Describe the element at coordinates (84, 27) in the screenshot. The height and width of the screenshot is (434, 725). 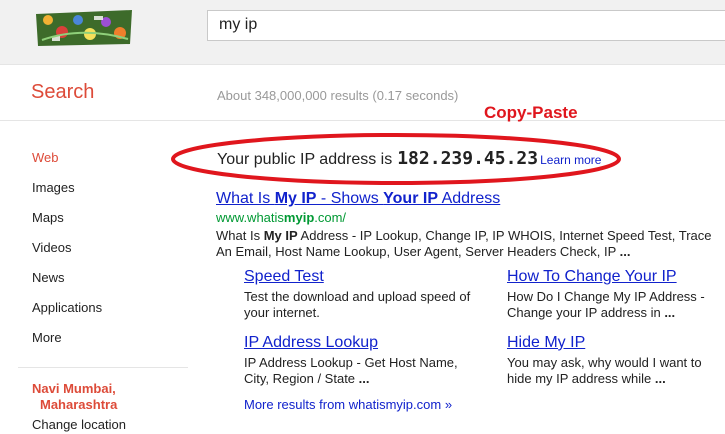
I see `google-doodle-logo` at that location.